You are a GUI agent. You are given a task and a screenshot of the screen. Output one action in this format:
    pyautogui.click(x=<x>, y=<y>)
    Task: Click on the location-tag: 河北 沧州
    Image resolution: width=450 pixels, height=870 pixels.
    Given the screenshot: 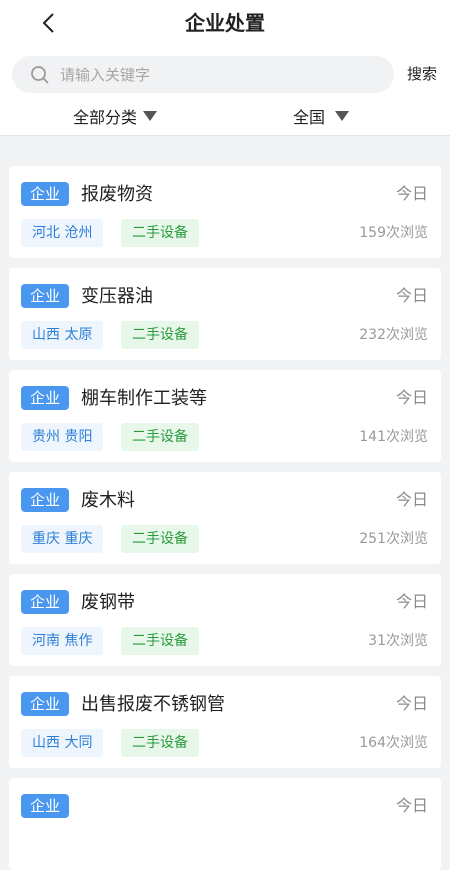 What is the action you would take?
    pyautogui.click(x=62, y=233)
    